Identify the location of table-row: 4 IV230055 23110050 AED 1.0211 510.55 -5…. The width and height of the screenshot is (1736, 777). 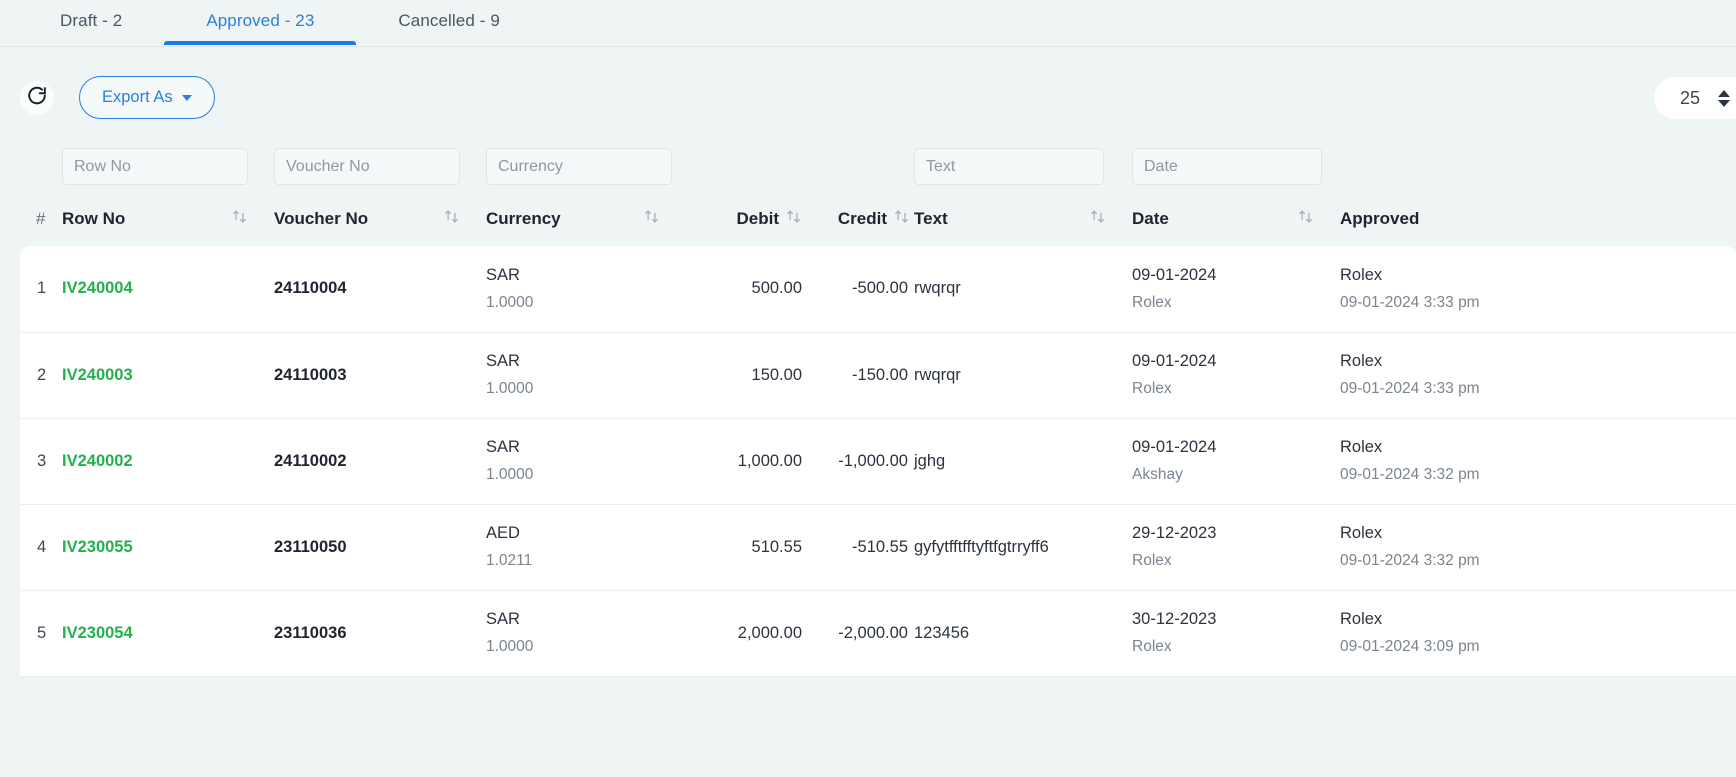
(878, 547).